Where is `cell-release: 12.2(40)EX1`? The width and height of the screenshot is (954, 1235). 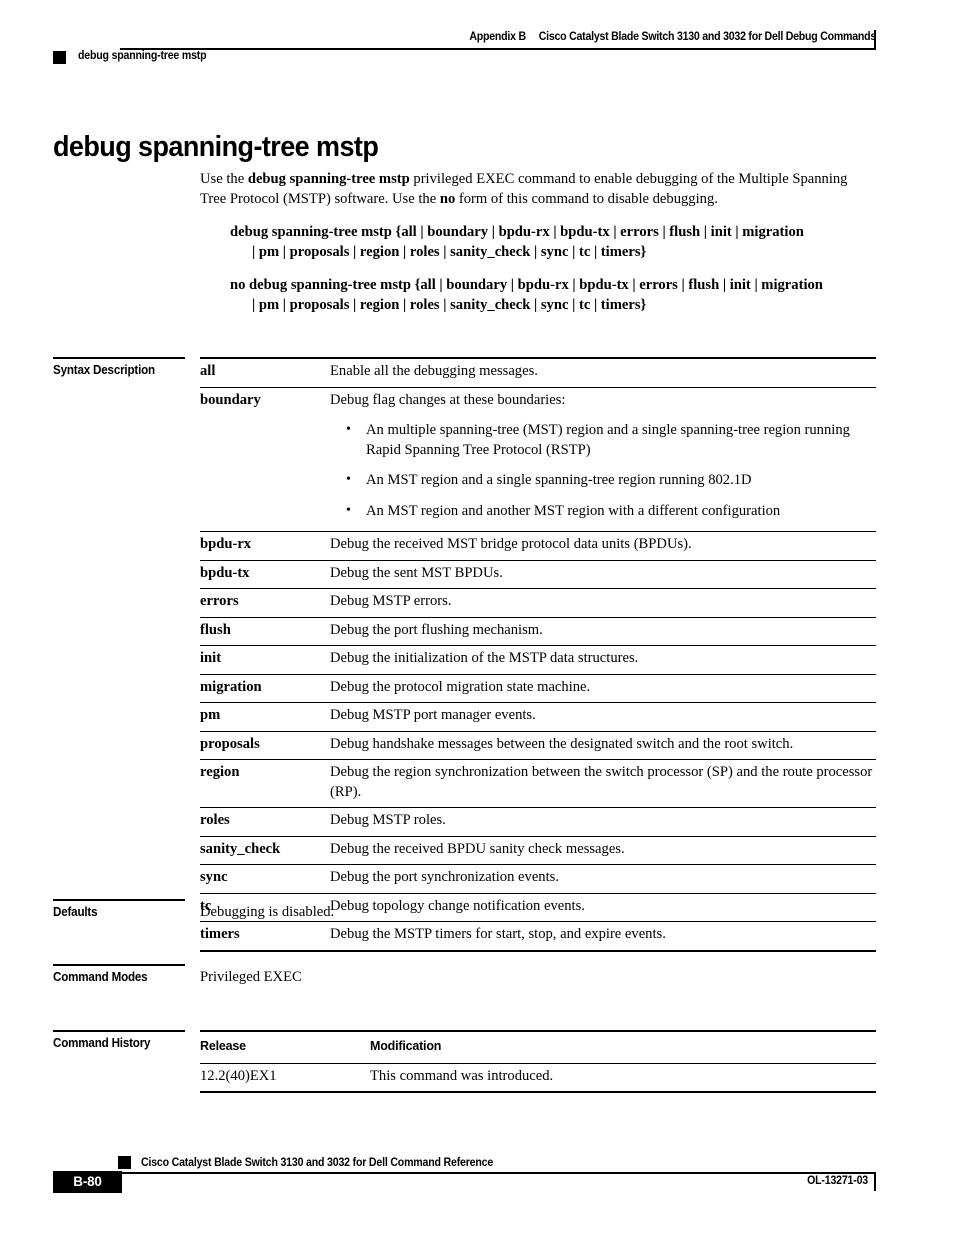
cell-release: 12.2(40)EX1 is located at coordinates (285, 1078).